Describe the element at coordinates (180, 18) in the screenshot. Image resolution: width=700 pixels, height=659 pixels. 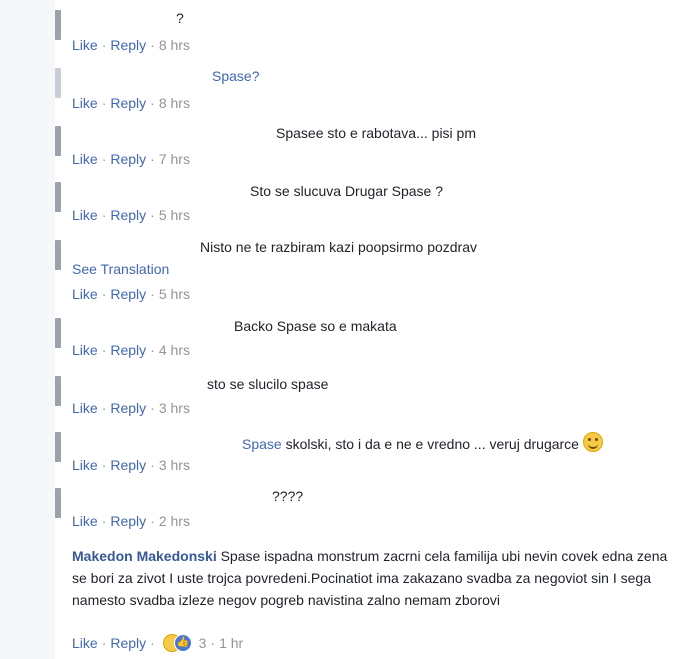
I see `comment-text: ?` at that location.